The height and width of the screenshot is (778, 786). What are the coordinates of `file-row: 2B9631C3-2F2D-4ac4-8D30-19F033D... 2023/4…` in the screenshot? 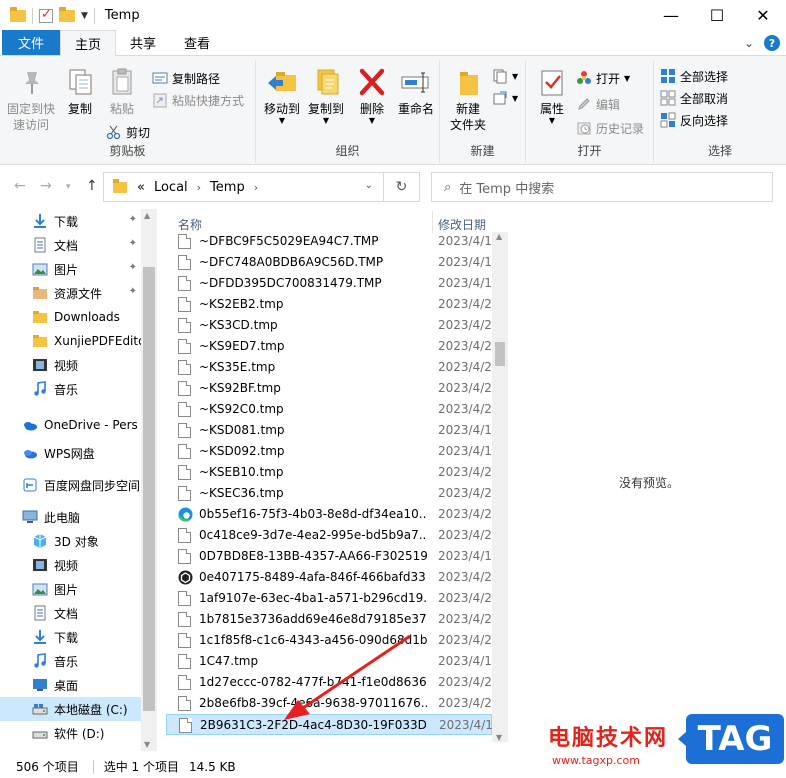 It's located at (329, 724).